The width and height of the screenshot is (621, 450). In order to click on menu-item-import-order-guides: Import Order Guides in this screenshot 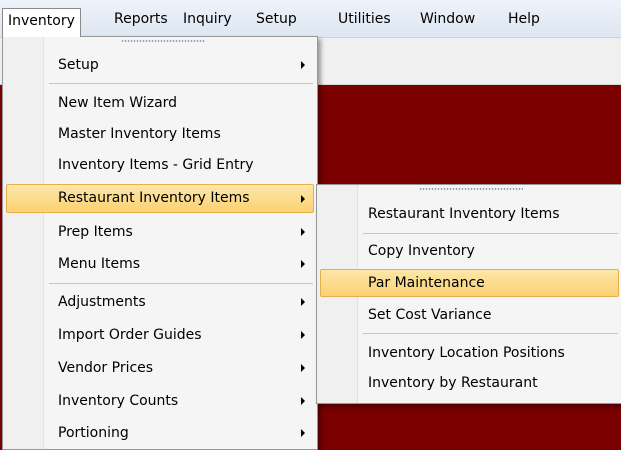, I will do `click(160, 335)`.